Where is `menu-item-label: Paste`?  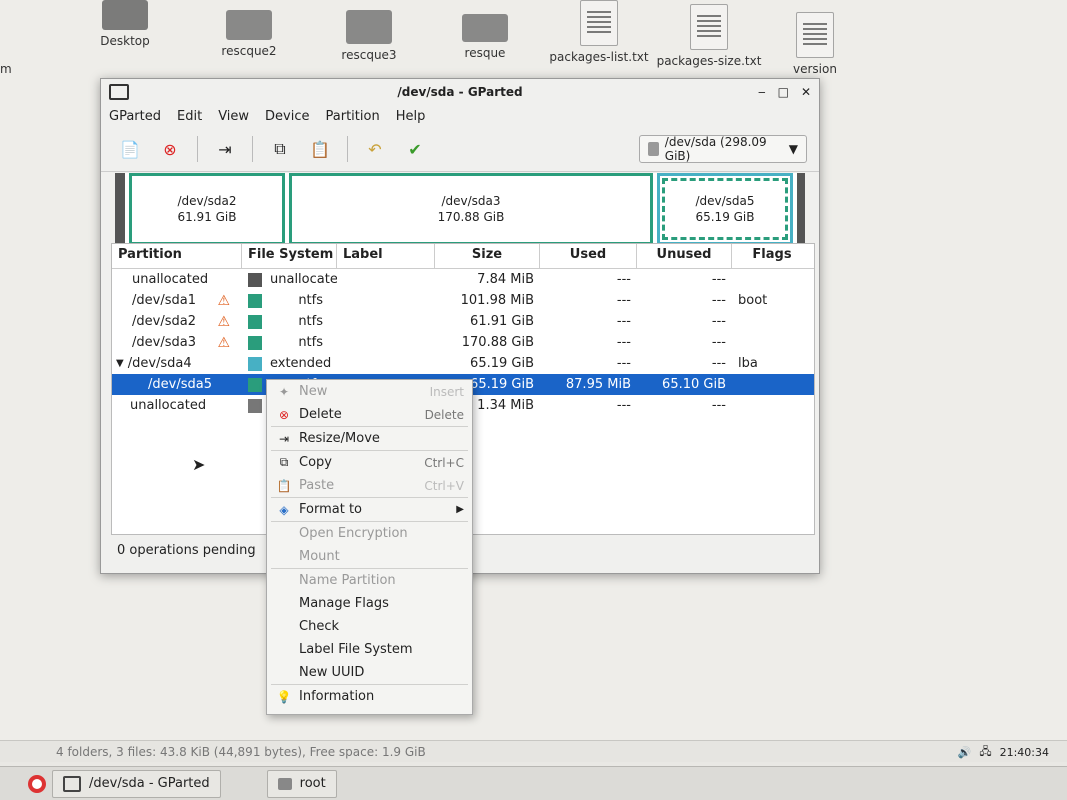 menu-item-label: Paste is located at coordinates (317, 485).